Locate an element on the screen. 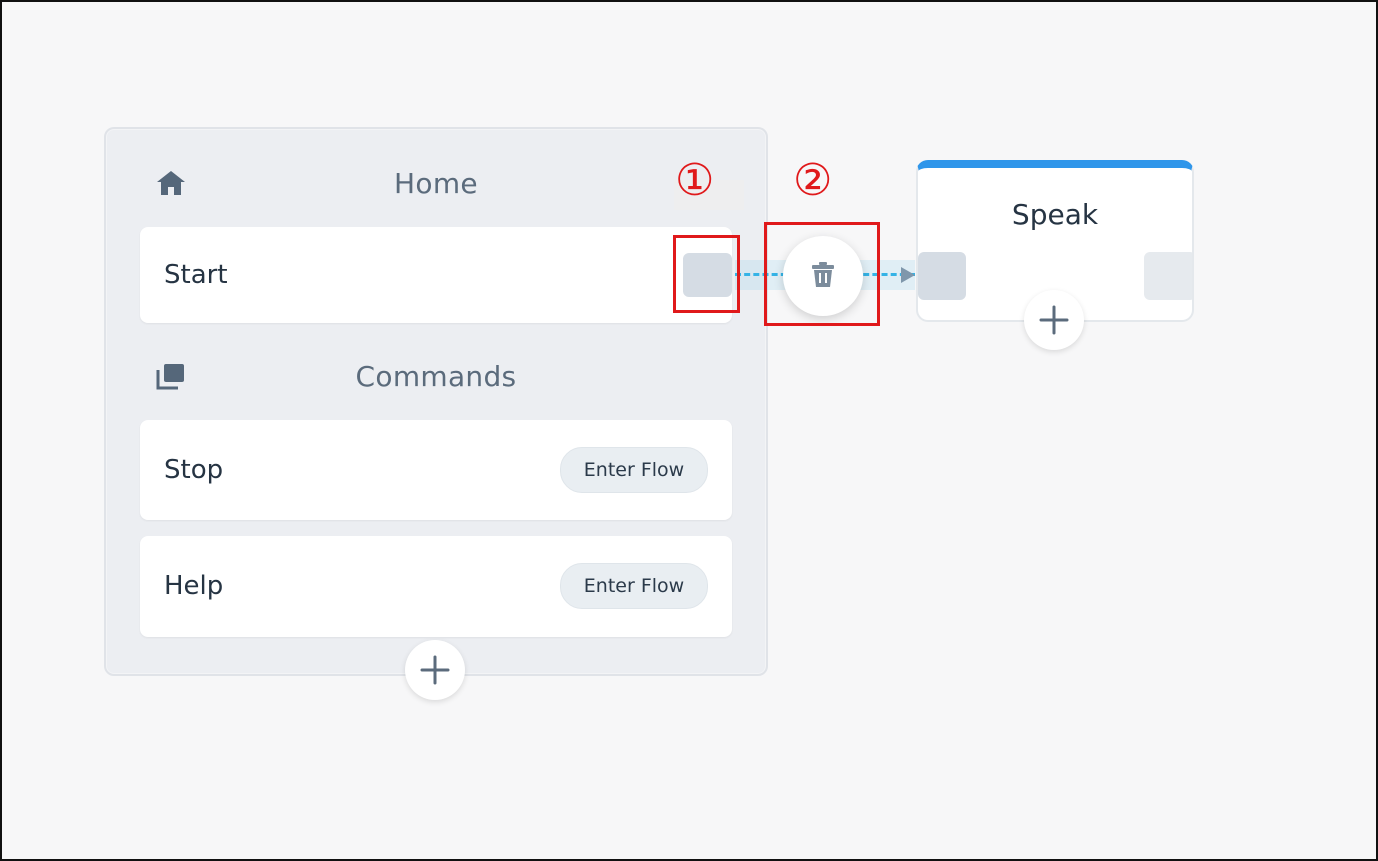 This screenshot has width=1378, height=861. connection-arrowhead is located at coordinates (908, 275).